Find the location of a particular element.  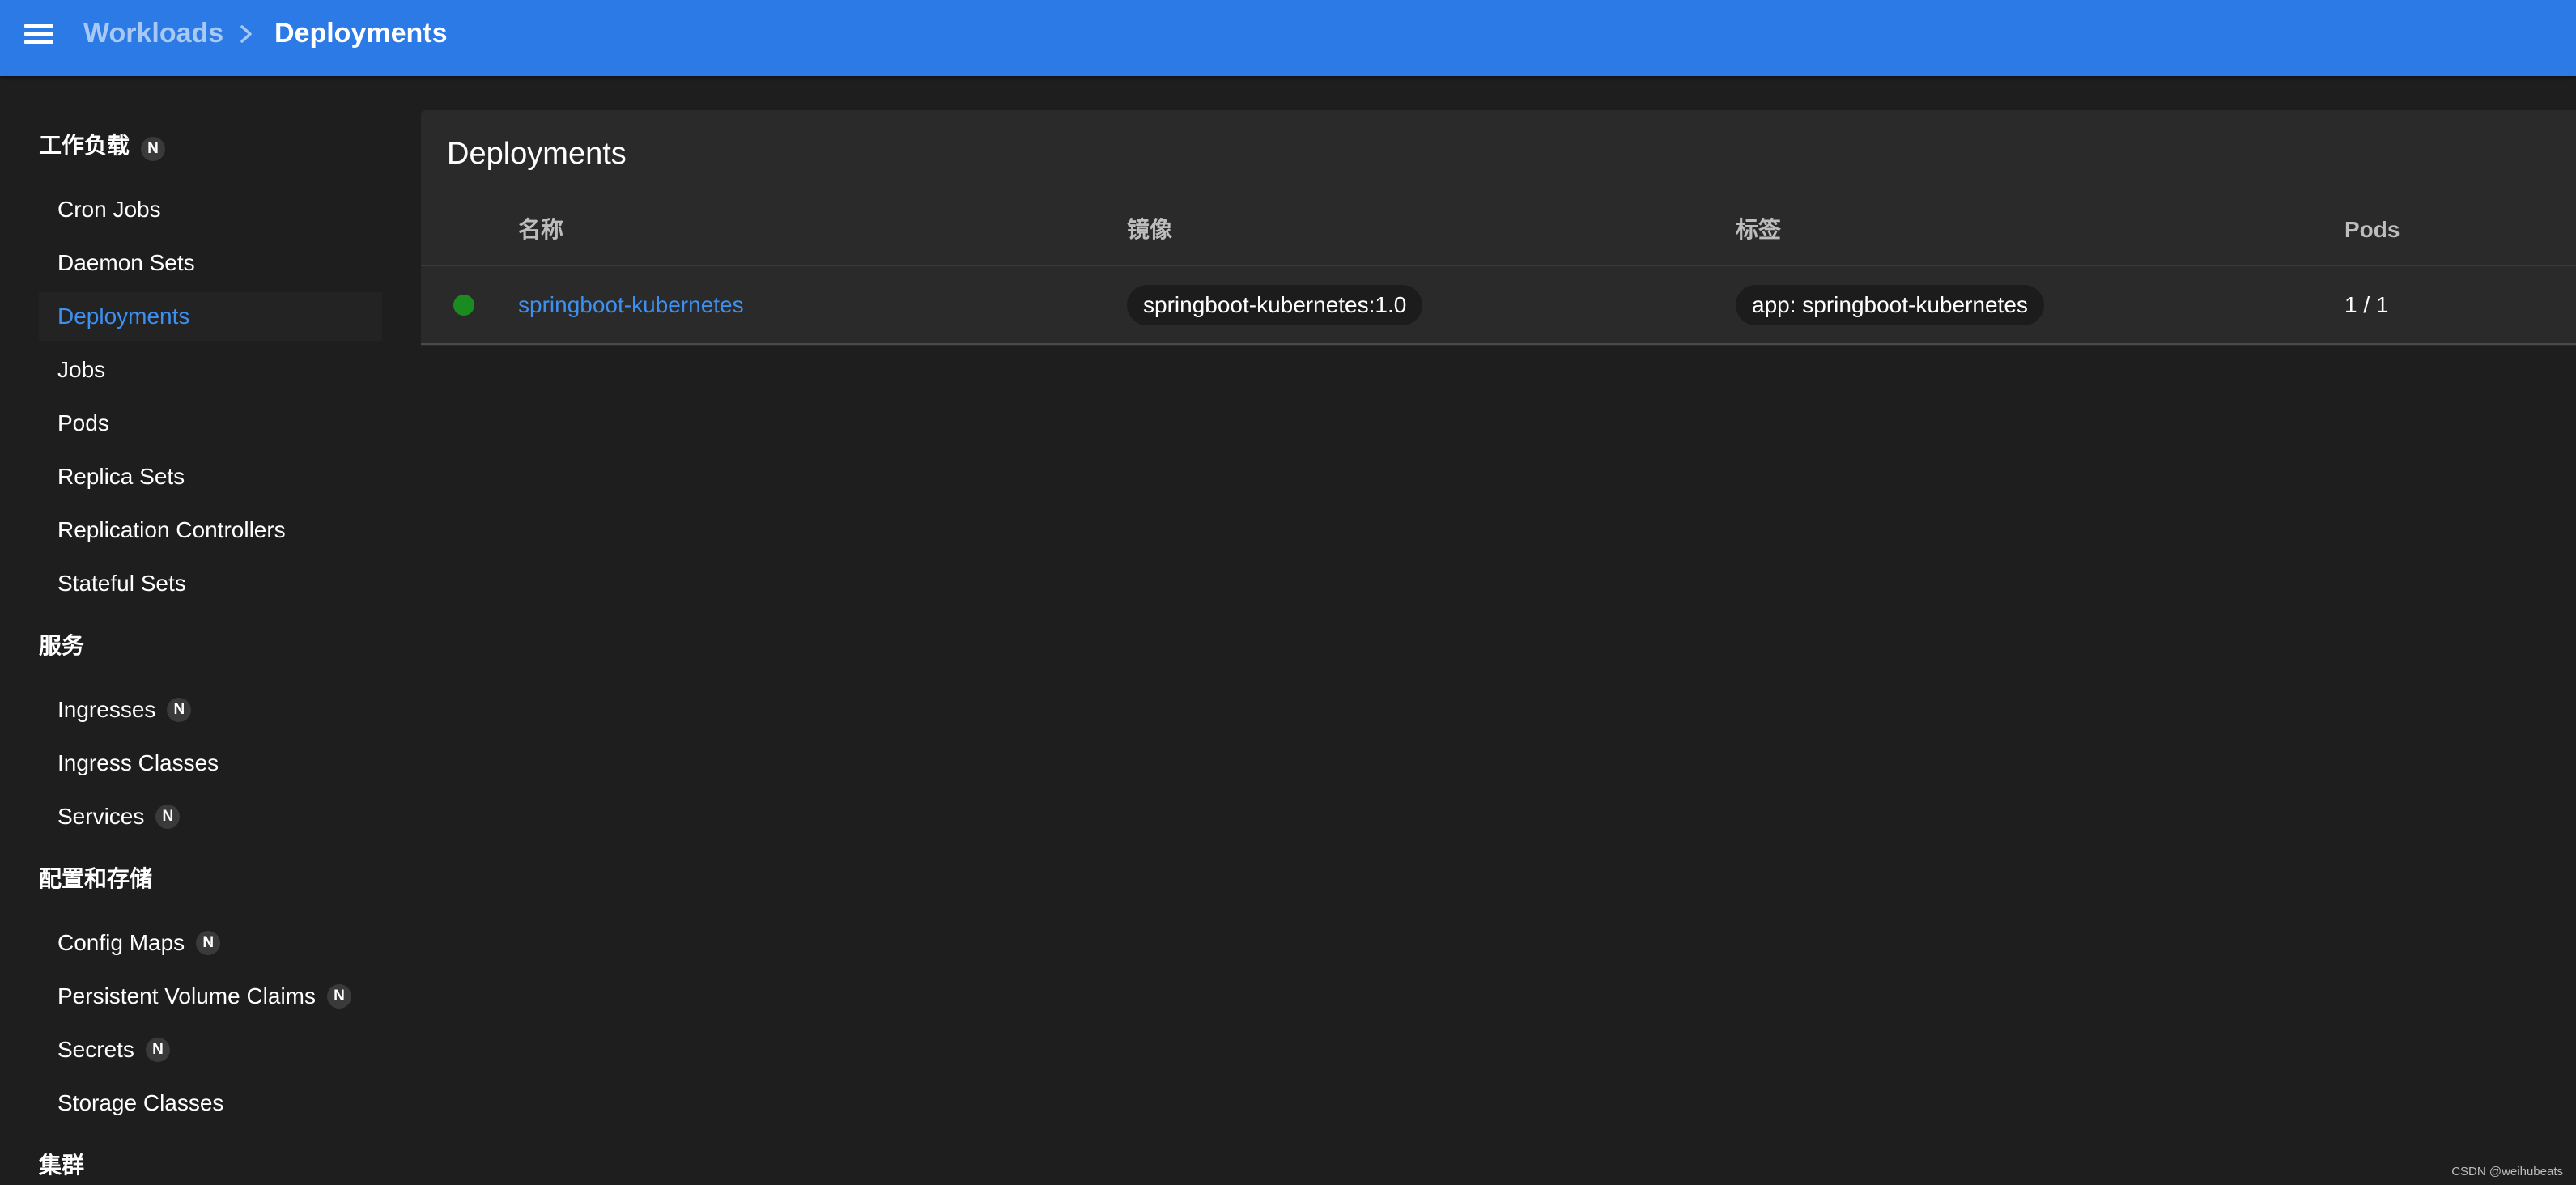

sidebar-item-ingress-classes: Ingress Classes is located at coordinates (211, 763).